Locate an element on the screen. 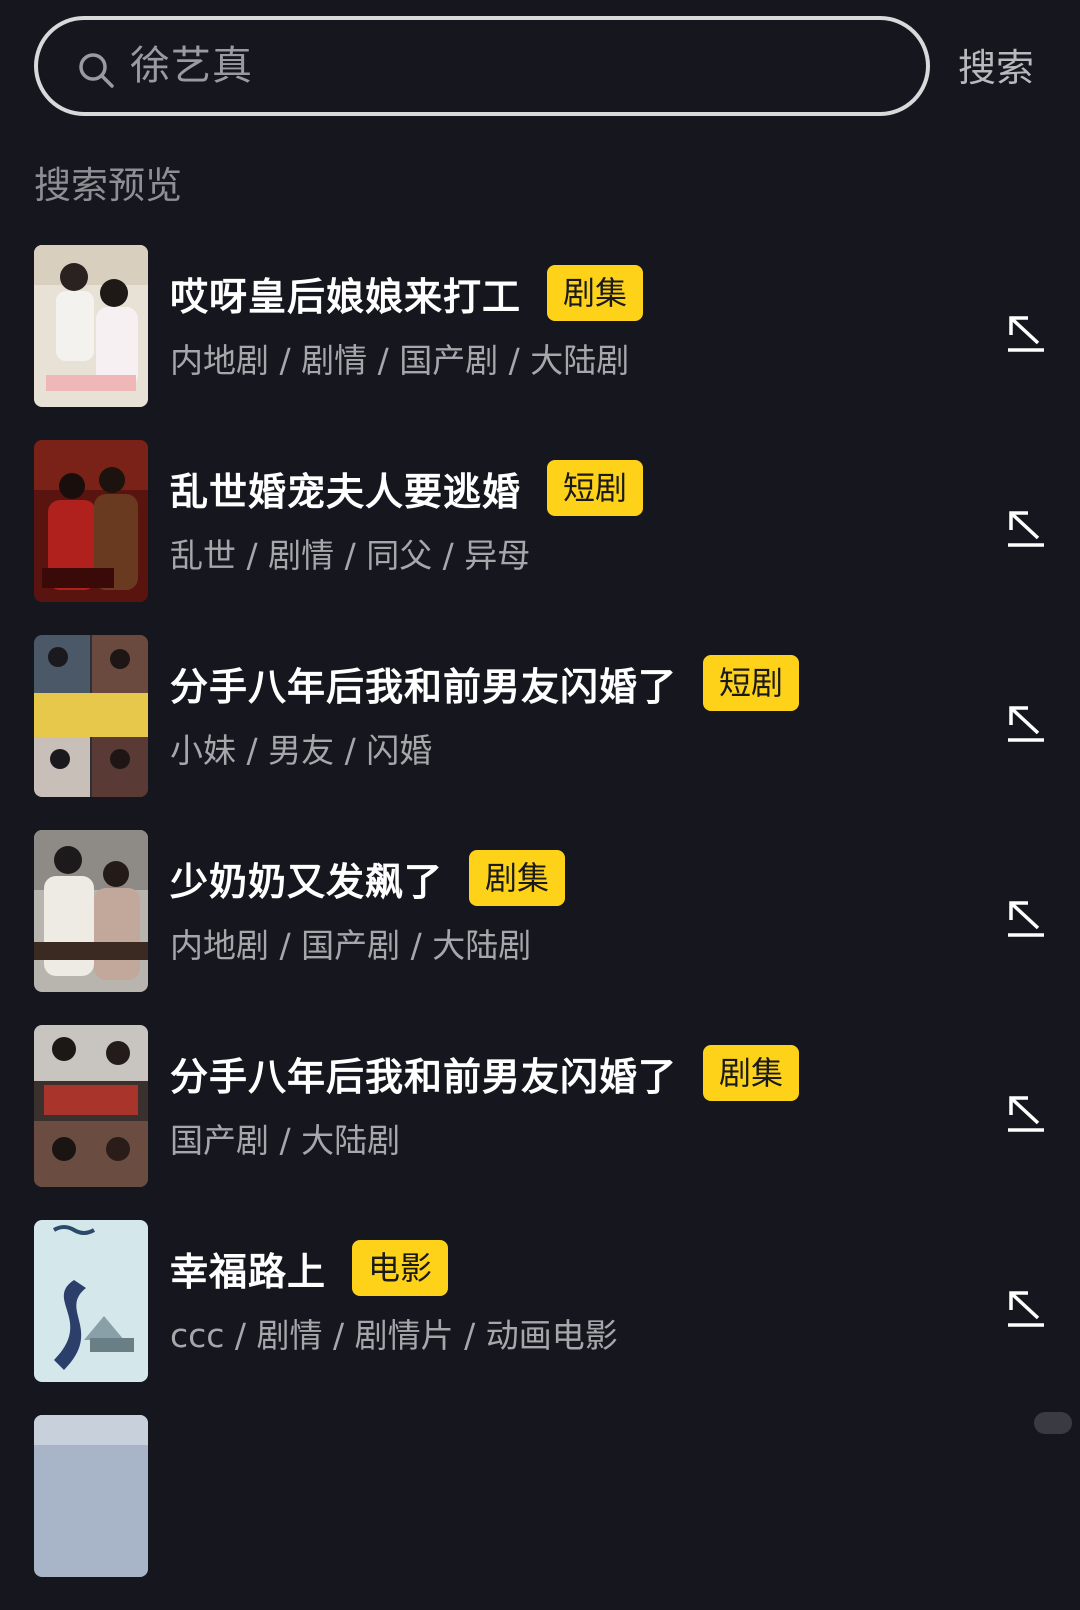  result-item: 乱世婚宠夫人要逃婚 短剧 乱世 / 剧情 / 同父 / 异母 is located at coordinates (540, 537).